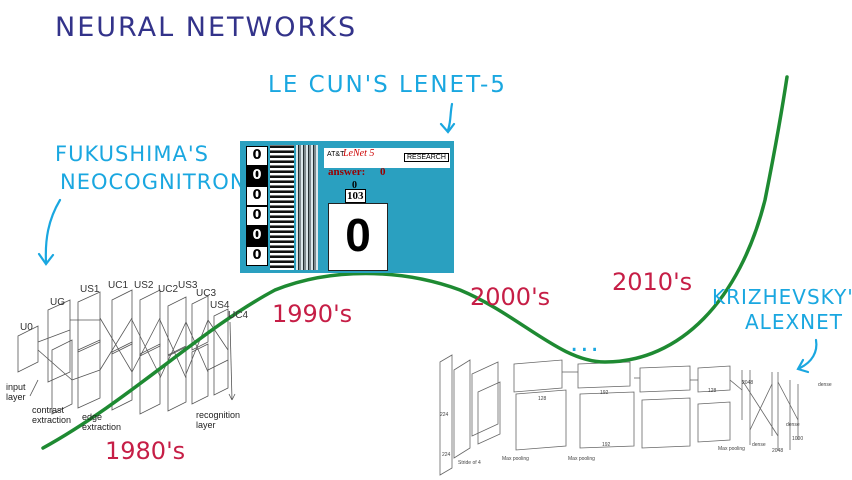 The height and width of the screenshot is (480, 852). What do you see at coordinates (257, 156) in the screenshot?
I see `lenet-thumb-1: 0` at bounding box center [257, 156].